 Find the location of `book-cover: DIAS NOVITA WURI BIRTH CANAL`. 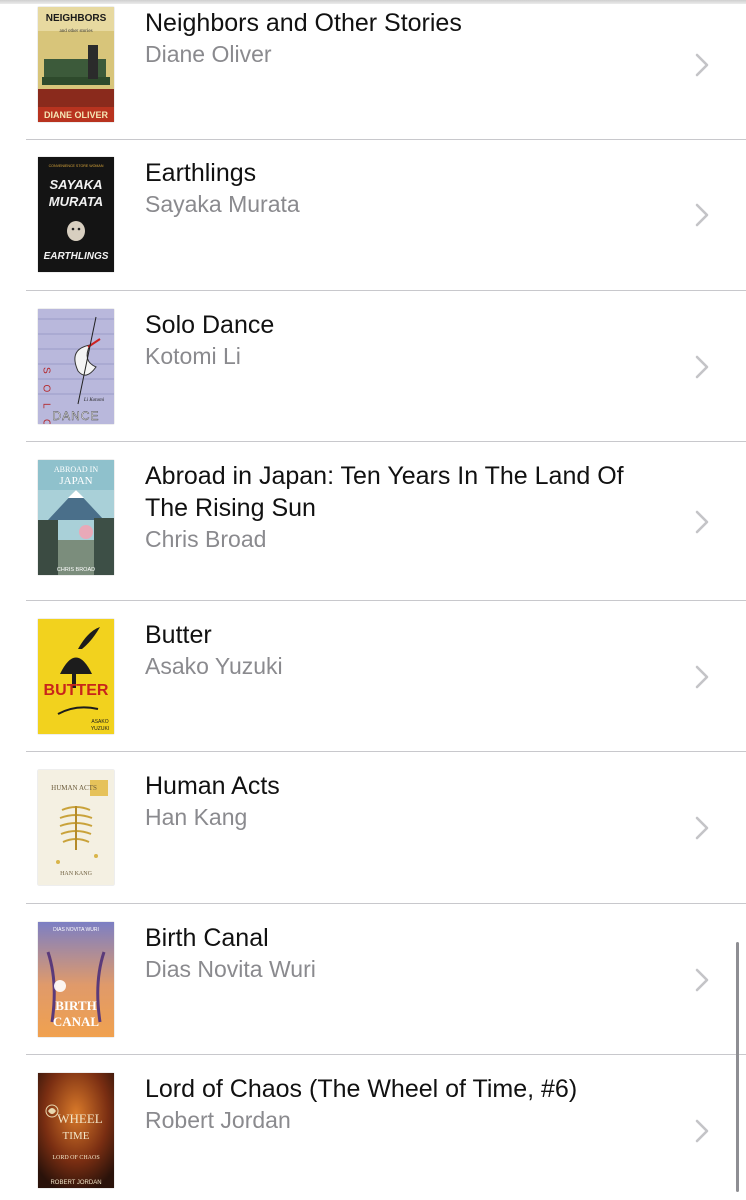

book-cover: DIAS NOVITA WURI BIRTH CANAL is located at coordinates (76, 979).